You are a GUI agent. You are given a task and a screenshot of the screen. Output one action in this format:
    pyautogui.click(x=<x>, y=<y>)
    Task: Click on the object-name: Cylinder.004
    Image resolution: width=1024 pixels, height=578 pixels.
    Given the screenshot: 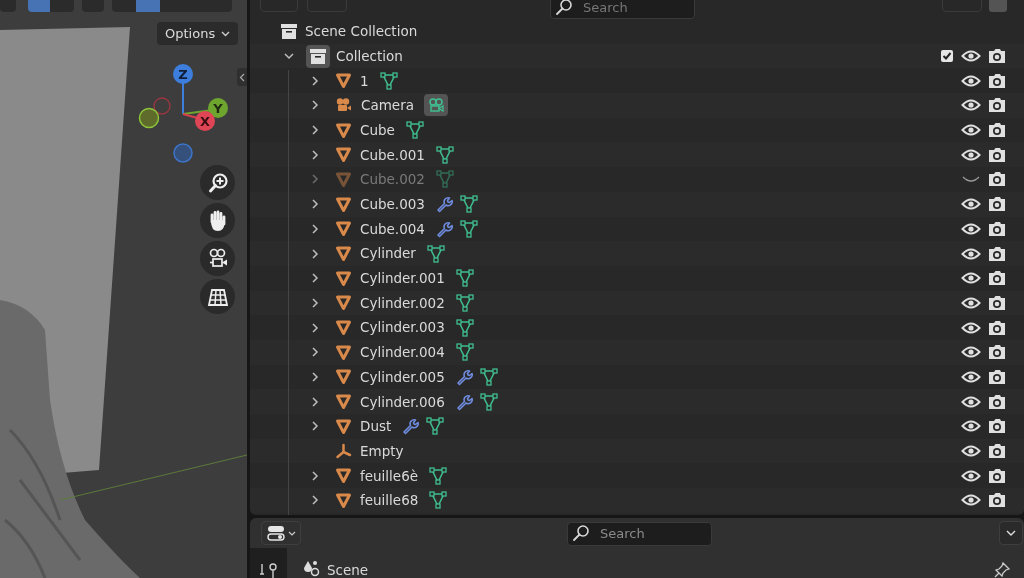 What is the action you would take?
    pyautogui.click(x=402, y=352)
    